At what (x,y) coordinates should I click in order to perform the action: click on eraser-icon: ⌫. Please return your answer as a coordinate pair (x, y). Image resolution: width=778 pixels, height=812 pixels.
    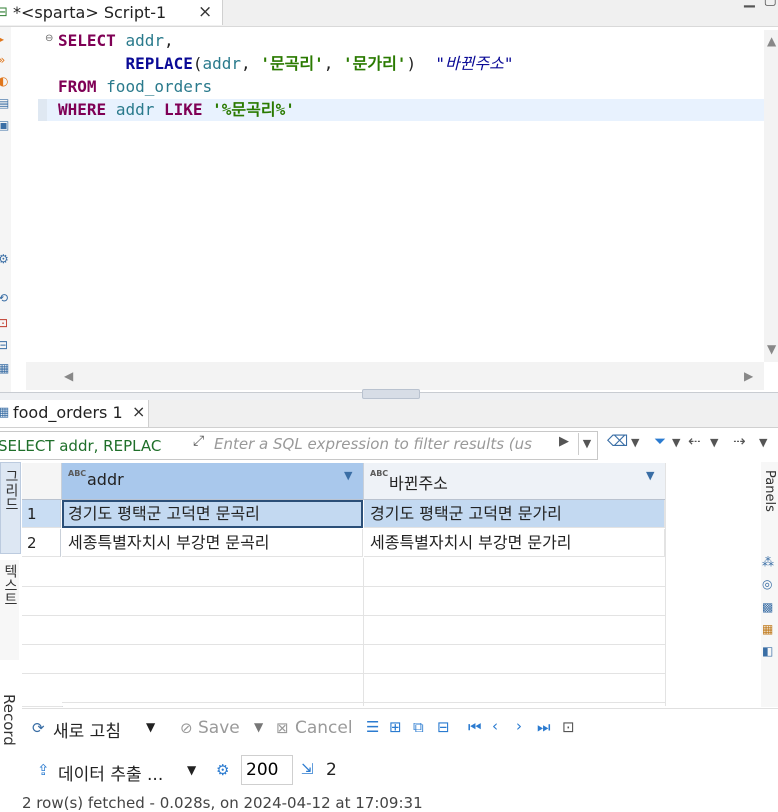
    Looking at the image, I should click on (617, 441).